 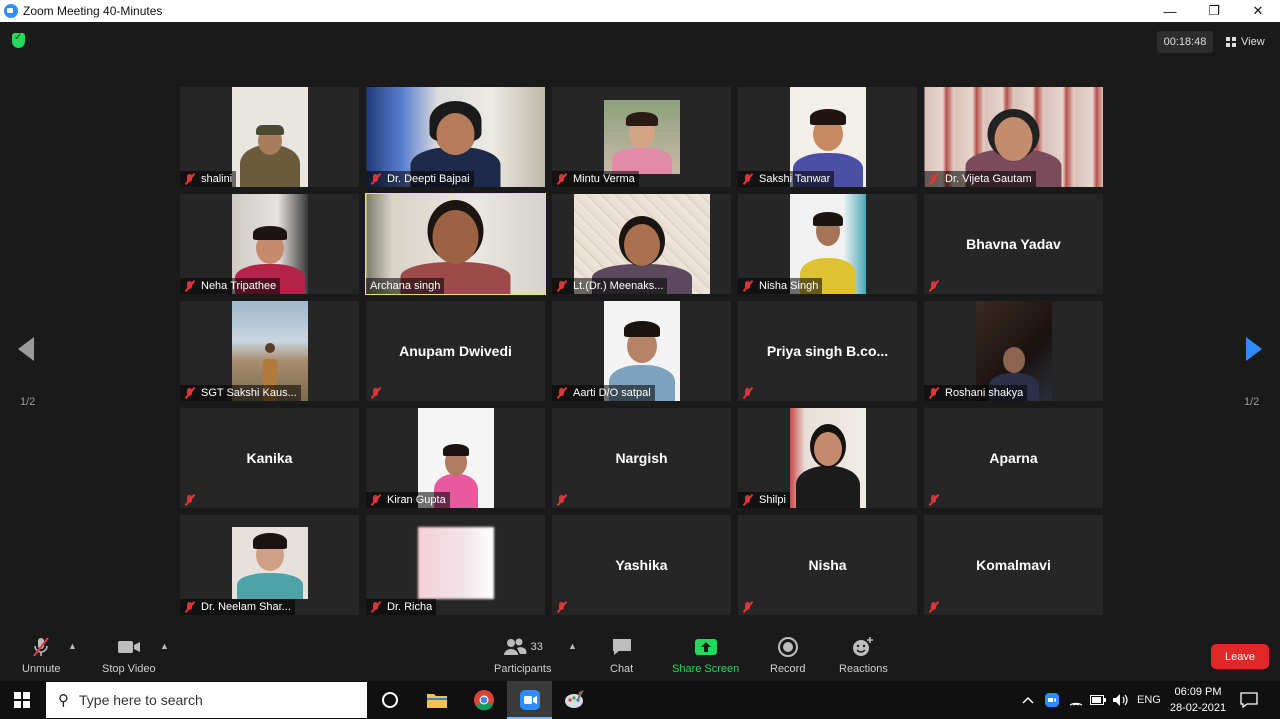 What do you see at coordinates (11, 11) in the screenshot?
I see `zoom-app-icon` at bounding box center [11, 11].